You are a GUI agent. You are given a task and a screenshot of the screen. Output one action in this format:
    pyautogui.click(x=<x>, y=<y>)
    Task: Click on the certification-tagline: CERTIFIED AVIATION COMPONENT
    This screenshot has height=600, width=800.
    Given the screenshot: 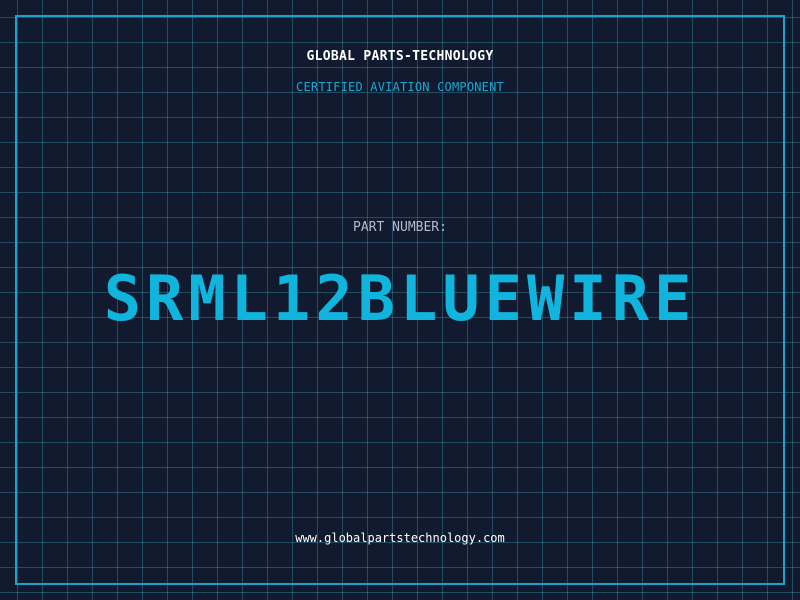 What is the action you would take?
    pyautogui.click(x=400, y=87)
    